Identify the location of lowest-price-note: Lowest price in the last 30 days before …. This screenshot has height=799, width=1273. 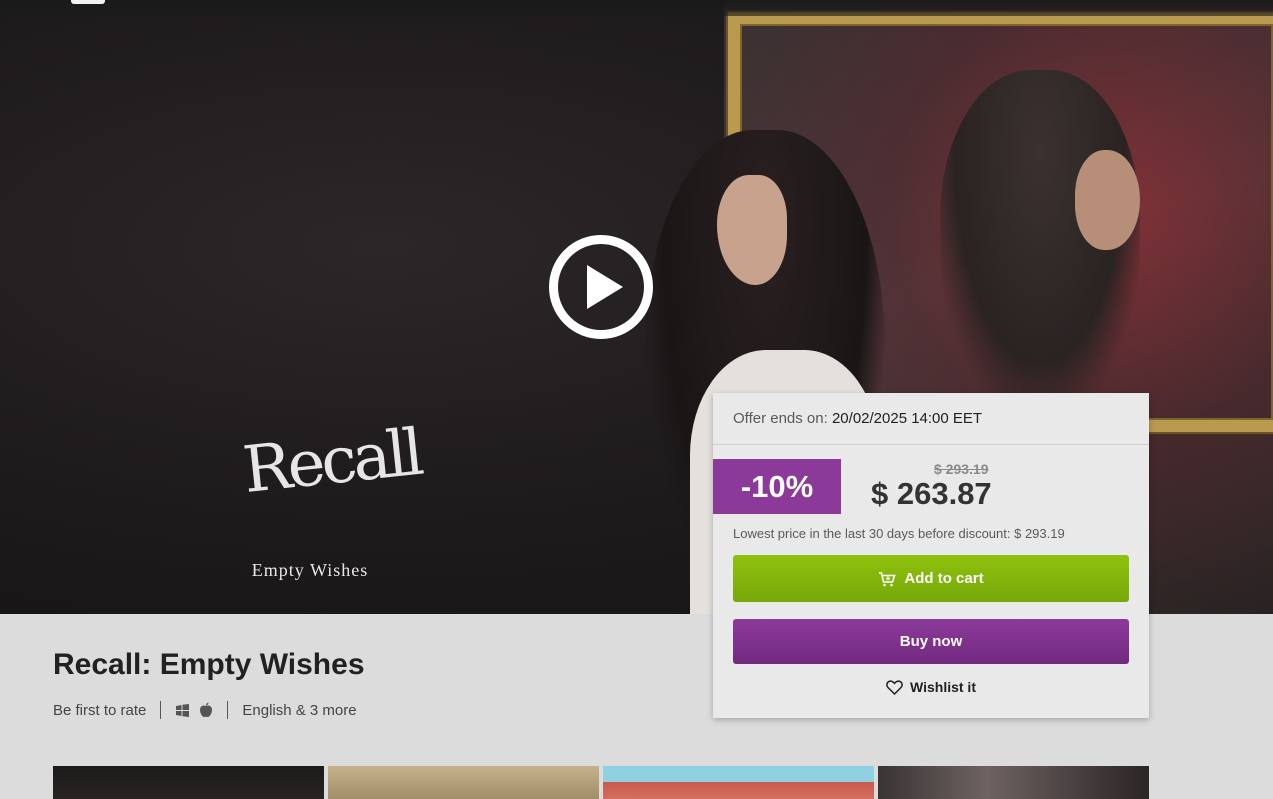
(899, 533).